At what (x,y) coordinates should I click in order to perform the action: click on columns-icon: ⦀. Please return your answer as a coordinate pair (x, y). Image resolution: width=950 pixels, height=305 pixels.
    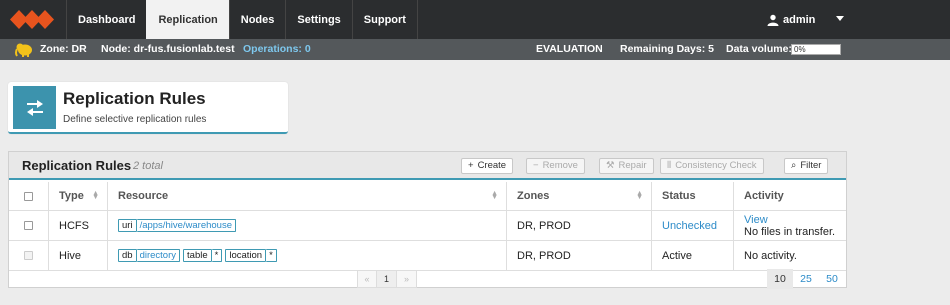
    Looking at the image, I should click on (669, 165).